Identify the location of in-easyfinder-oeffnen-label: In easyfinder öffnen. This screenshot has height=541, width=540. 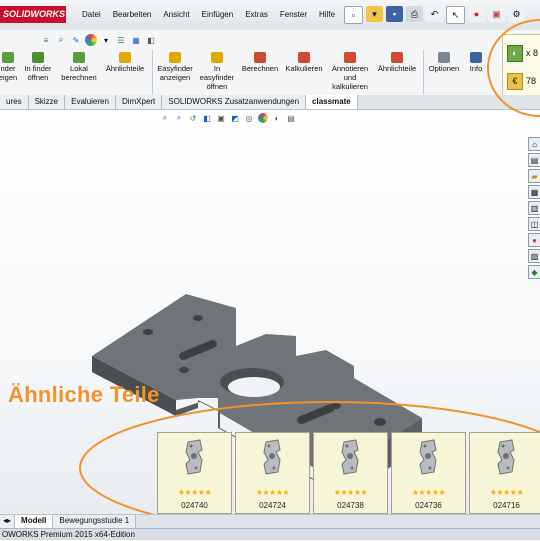
(217, 77).